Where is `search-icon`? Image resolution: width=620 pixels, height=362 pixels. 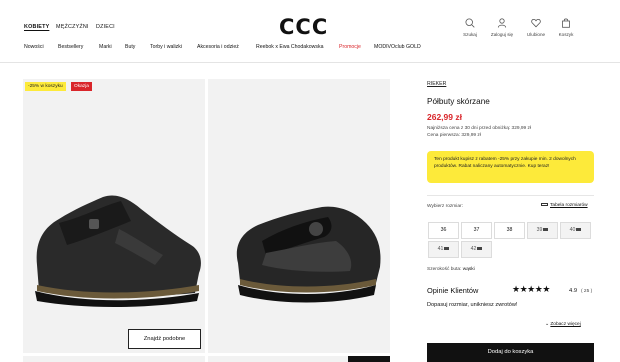
search-icon is located at coordinates (470, 23).